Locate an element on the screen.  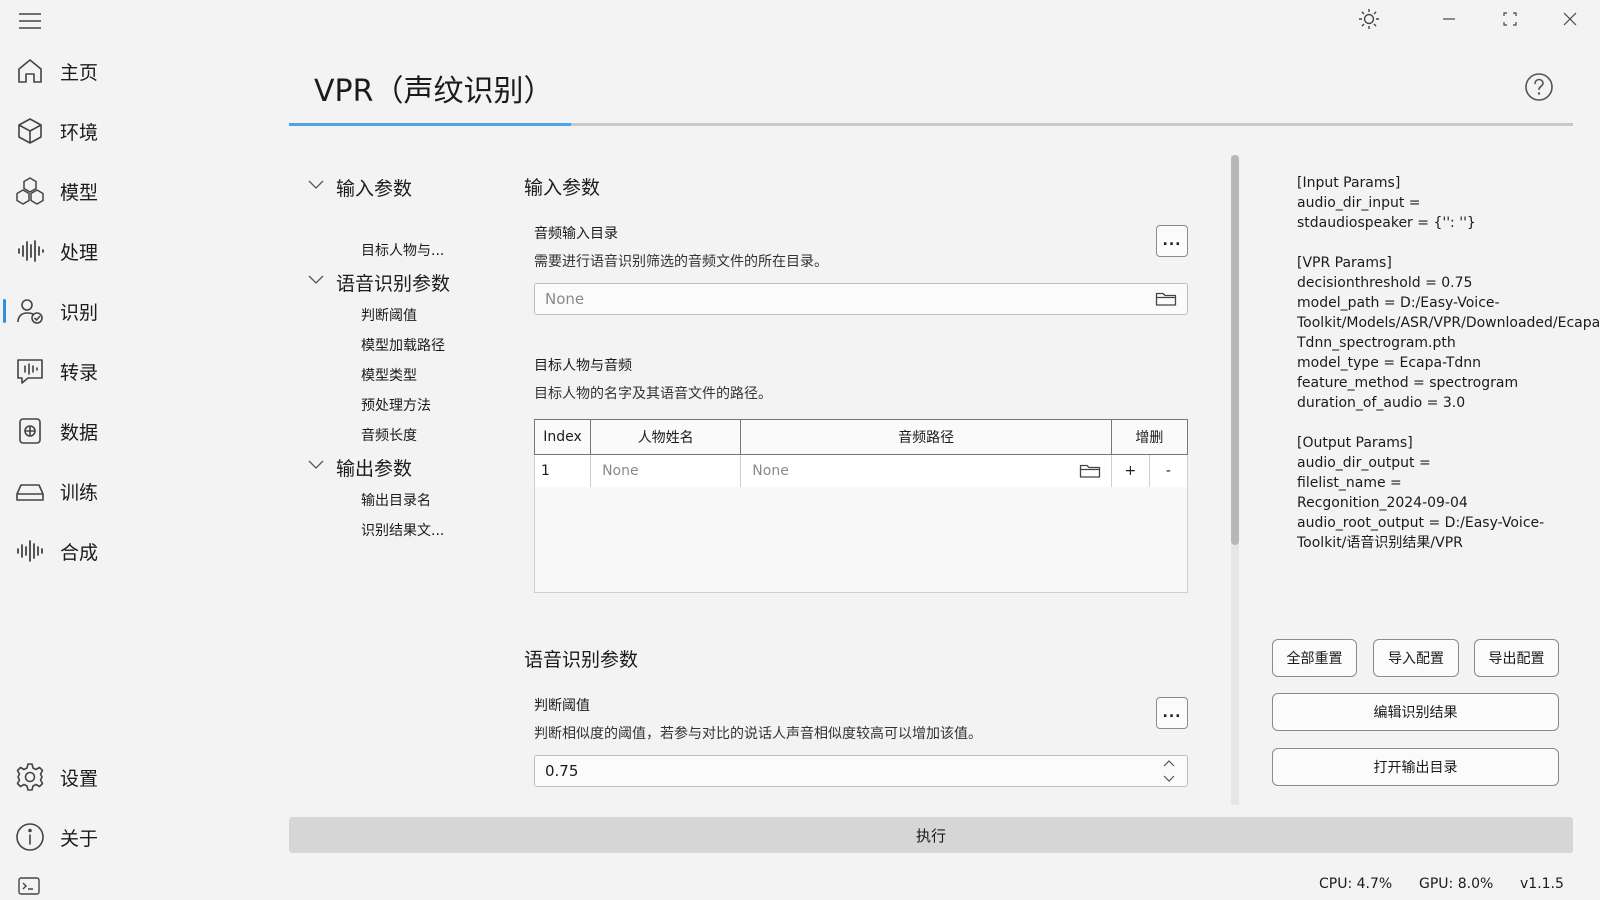
tree-group-output: 输出参数 is located at coordinates (398, 466).